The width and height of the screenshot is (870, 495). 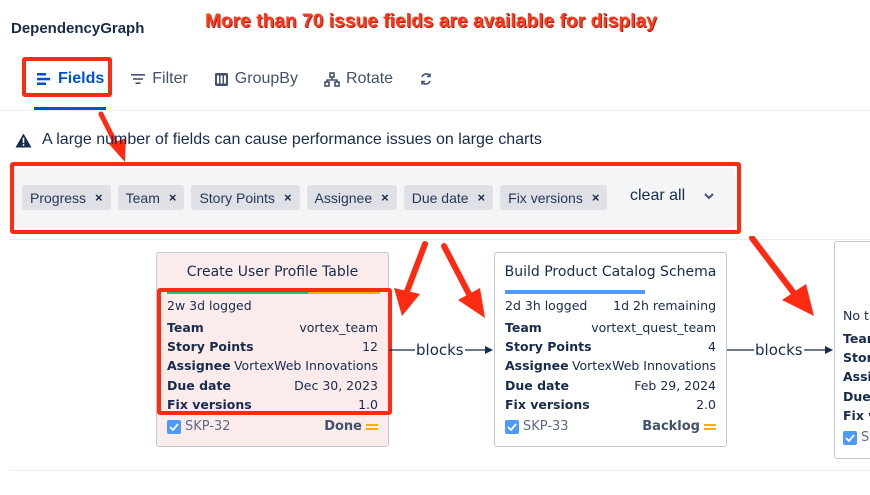 I want to click on tab-rotate: Rotate, so click(x=358, y=79).